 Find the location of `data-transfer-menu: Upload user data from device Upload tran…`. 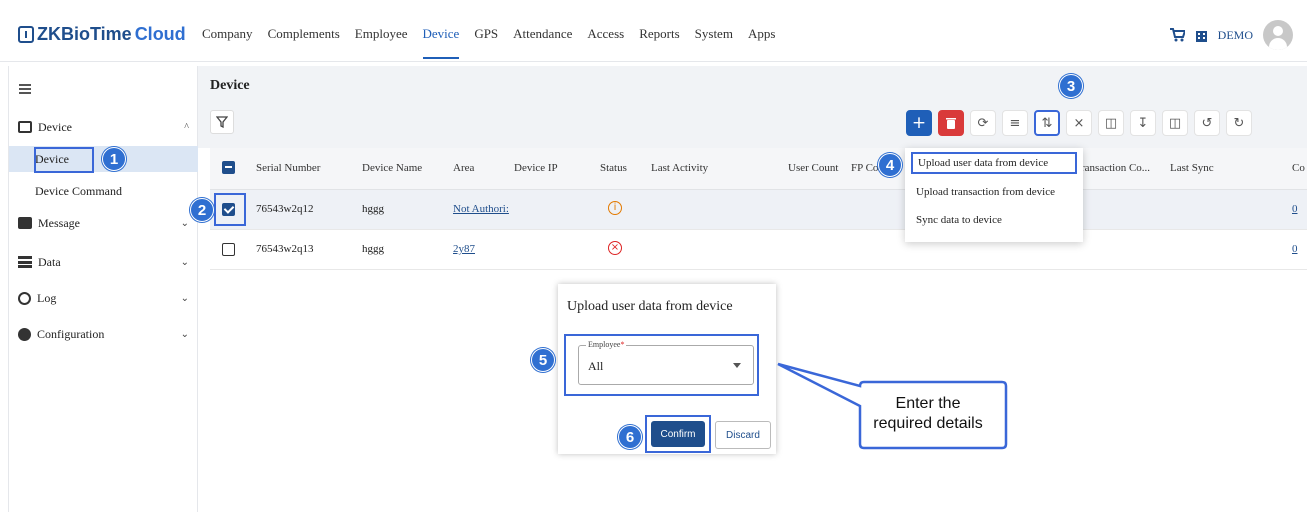

data-transfer-menu: Upload user data from device Upload tran… is located at coordinates (994, 195).